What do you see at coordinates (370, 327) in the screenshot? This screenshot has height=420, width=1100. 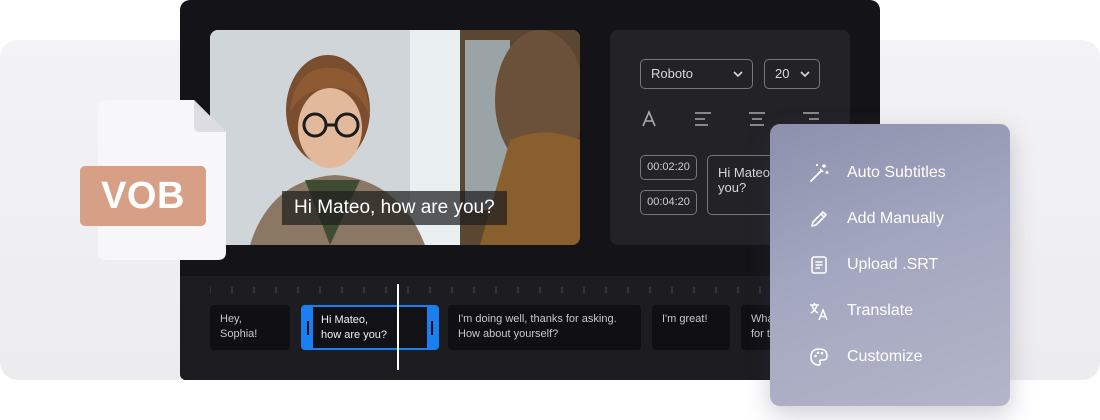 I see `timeline-clip-selected: Hi Mateo, how are you?` at bounding box center [370, 327].